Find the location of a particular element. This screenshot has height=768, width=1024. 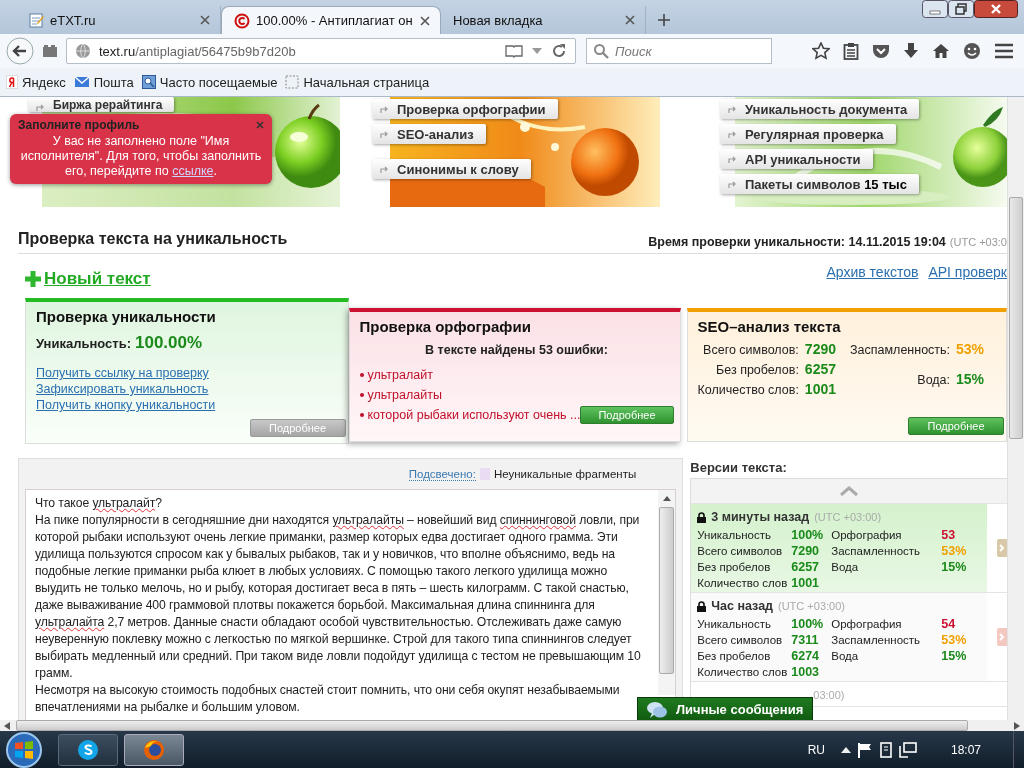

tab-title: Новая вкладка is located at coordinates (498, 20).